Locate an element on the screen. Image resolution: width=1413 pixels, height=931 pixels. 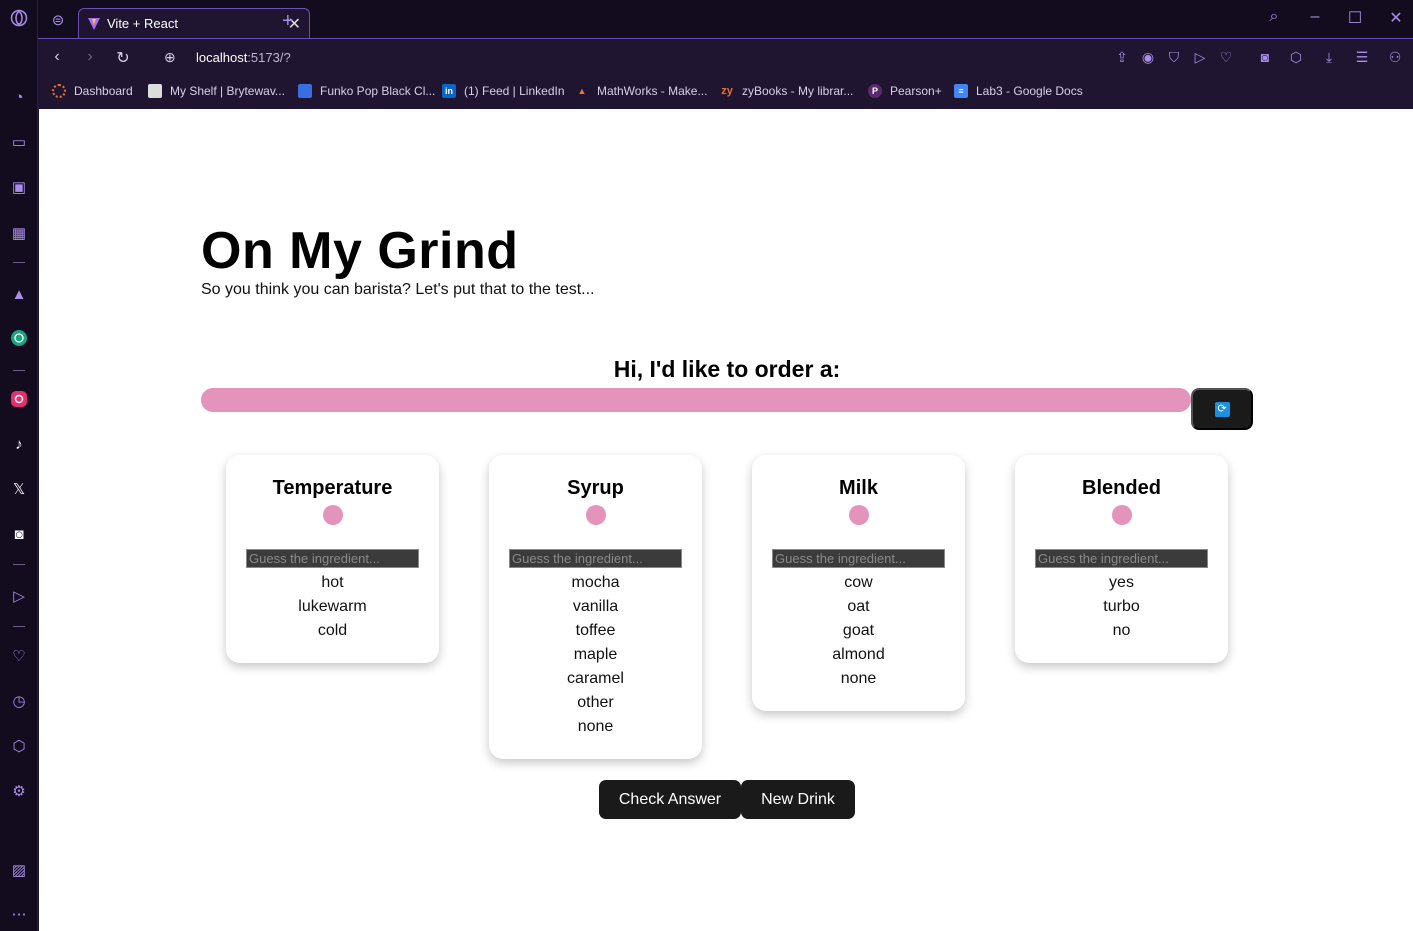
speed-dial-icon: ◔ is located at coordinates (19, 97).